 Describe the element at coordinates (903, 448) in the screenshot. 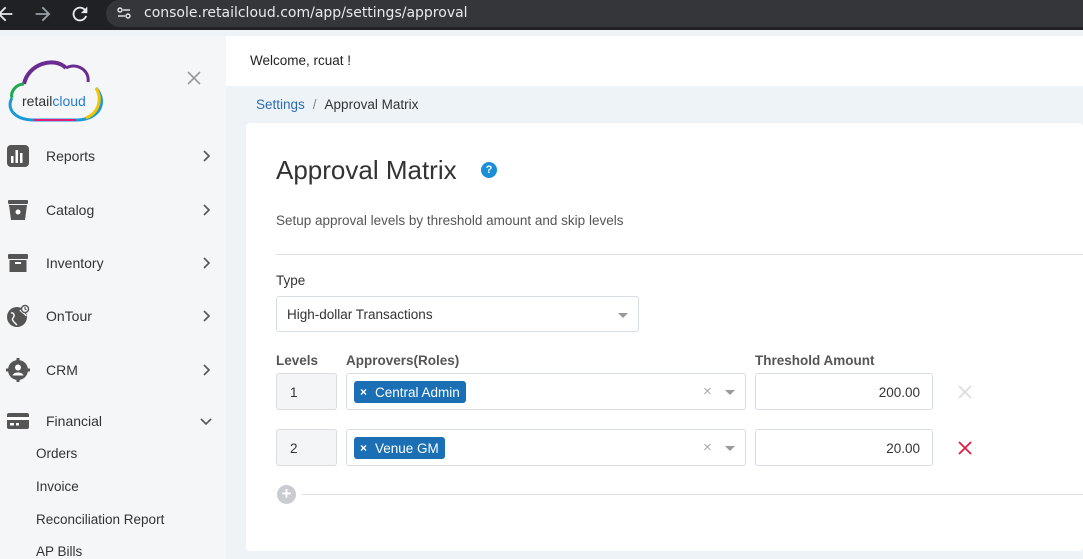

I see `threshold-value: 20.00` at that location.